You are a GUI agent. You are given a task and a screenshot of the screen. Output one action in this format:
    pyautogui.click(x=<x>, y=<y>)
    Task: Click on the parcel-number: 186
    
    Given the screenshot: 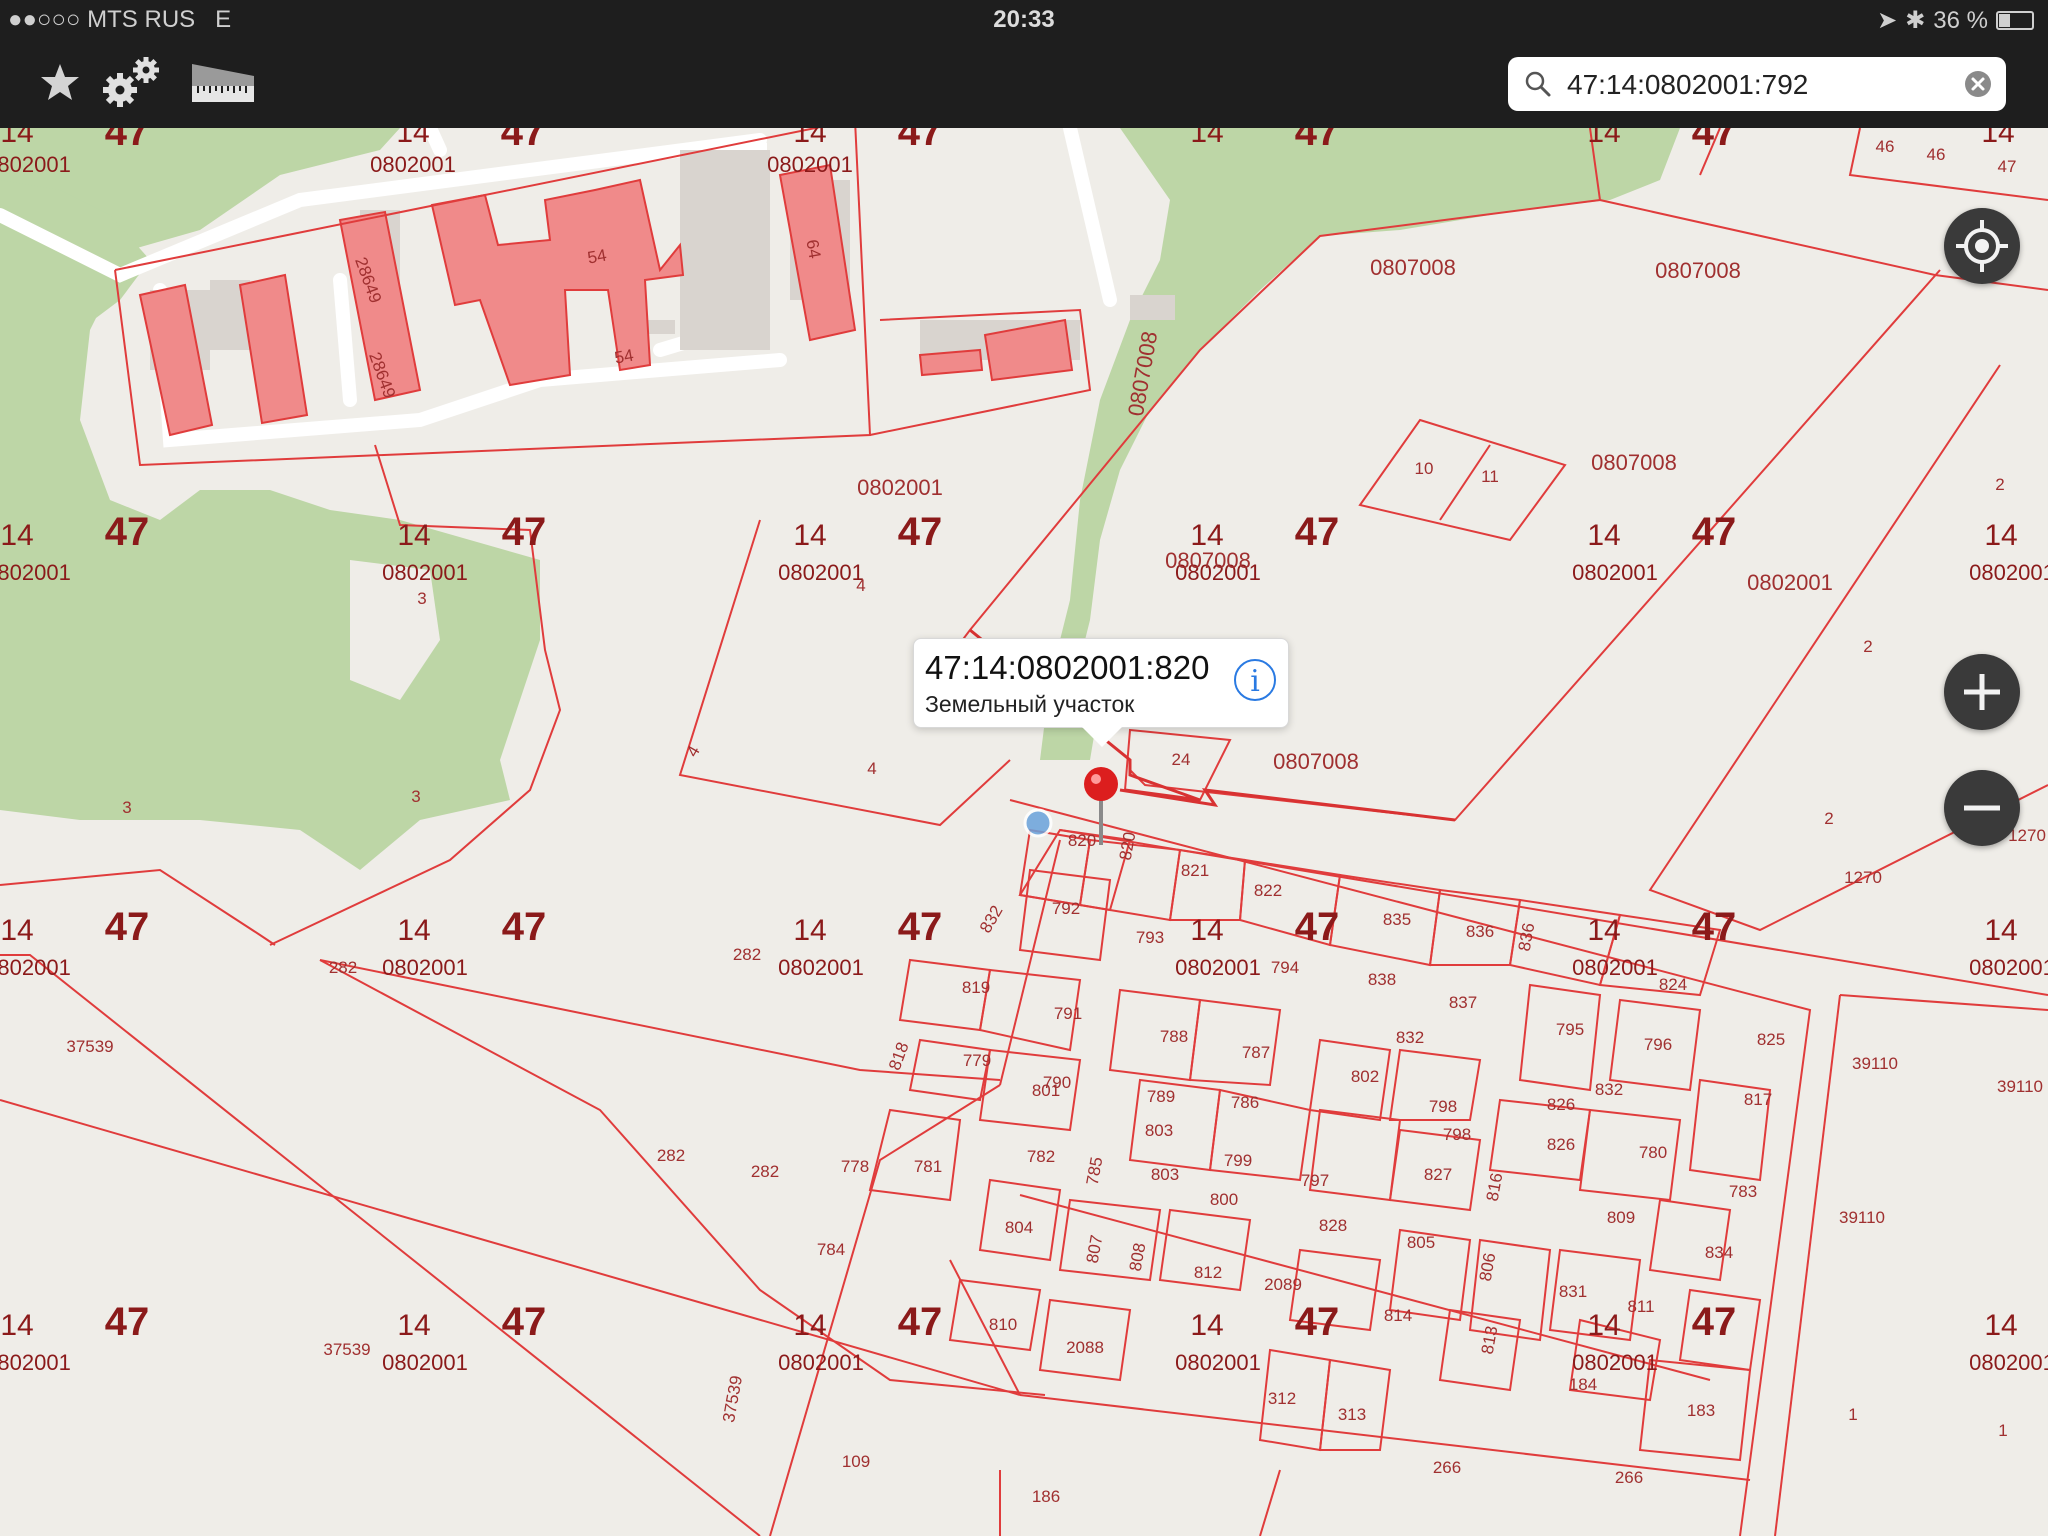 What is the action you would take?
    pyautogui.click(x=1046, y=1496)
    